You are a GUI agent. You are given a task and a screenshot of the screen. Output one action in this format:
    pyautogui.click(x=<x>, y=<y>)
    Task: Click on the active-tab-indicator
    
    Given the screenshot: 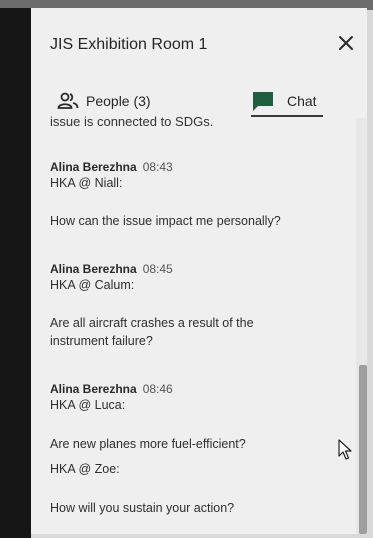 What is the action you would take?
    pyautogui.click(x=287, y=116)
    